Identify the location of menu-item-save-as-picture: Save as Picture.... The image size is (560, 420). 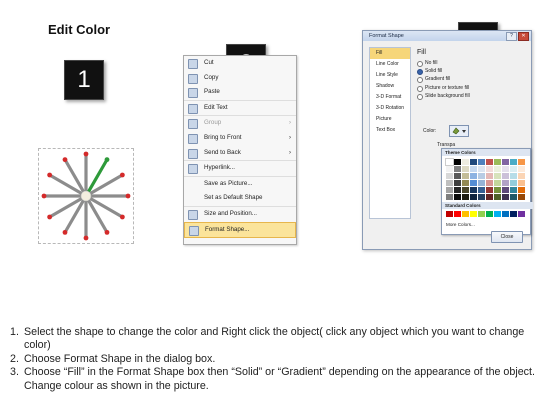
(240, 183).